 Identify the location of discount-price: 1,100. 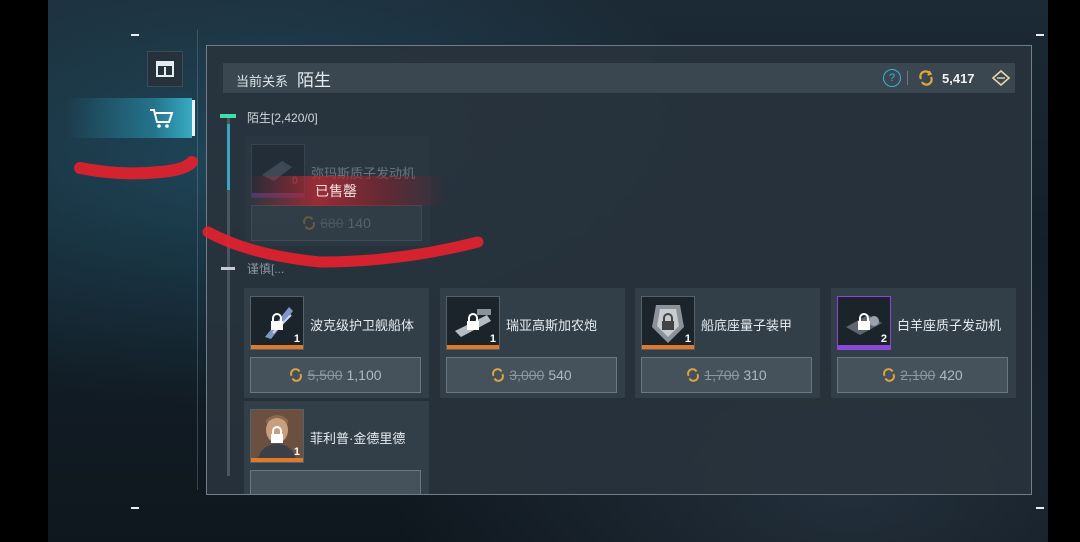
(364, 375).